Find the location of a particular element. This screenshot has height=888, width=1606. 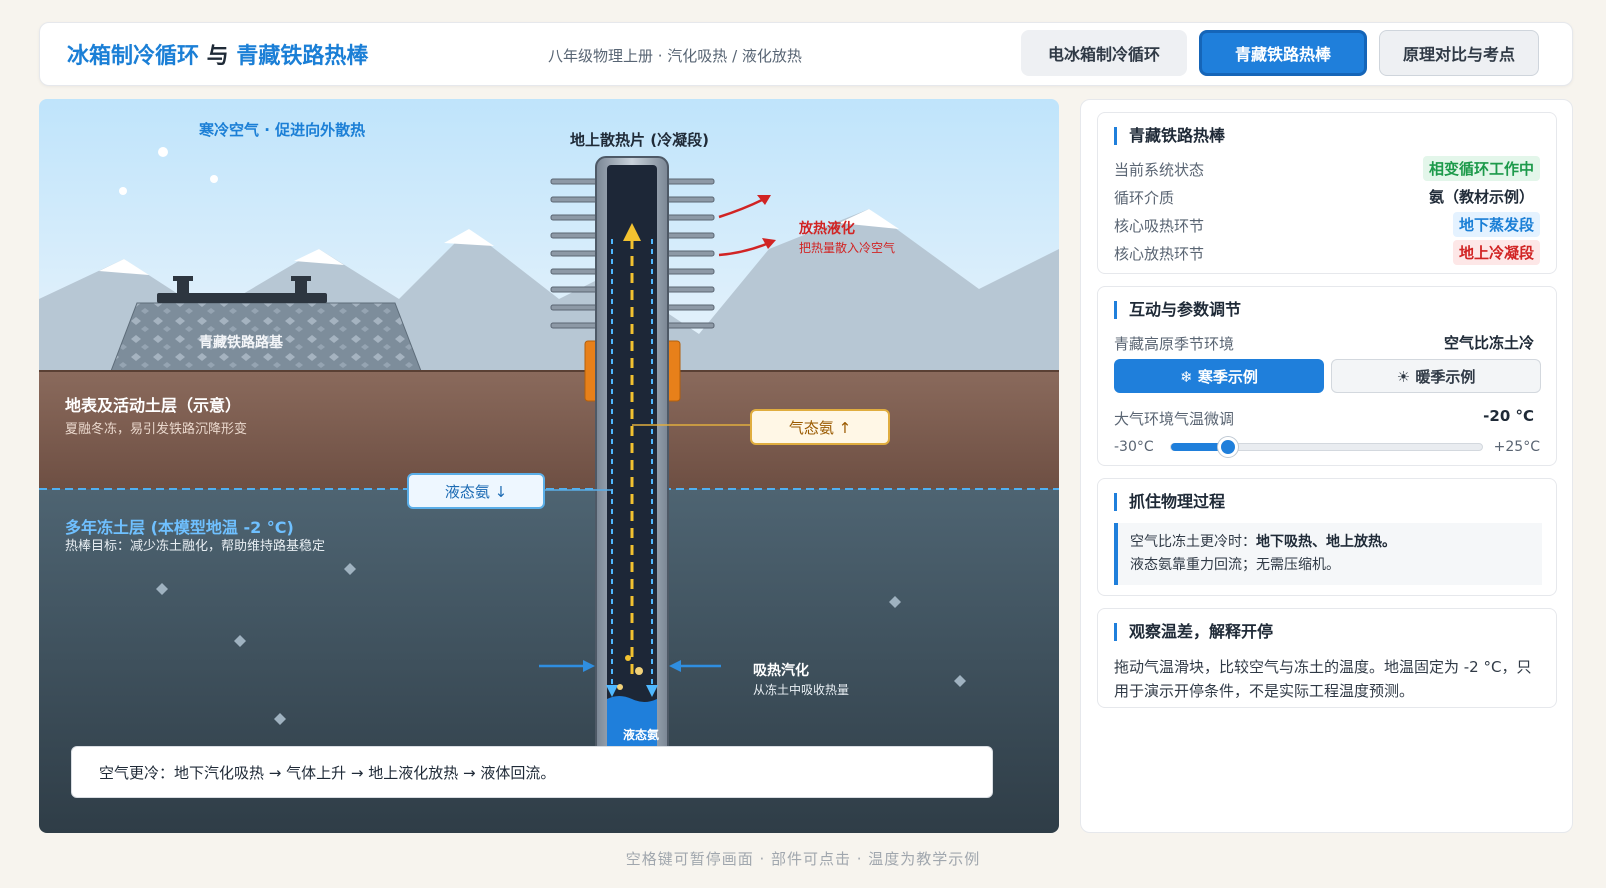

active-soil-subtitle: 夏融冬冻，易引发铁路沉降形变 is located at coordinates (156, 429).